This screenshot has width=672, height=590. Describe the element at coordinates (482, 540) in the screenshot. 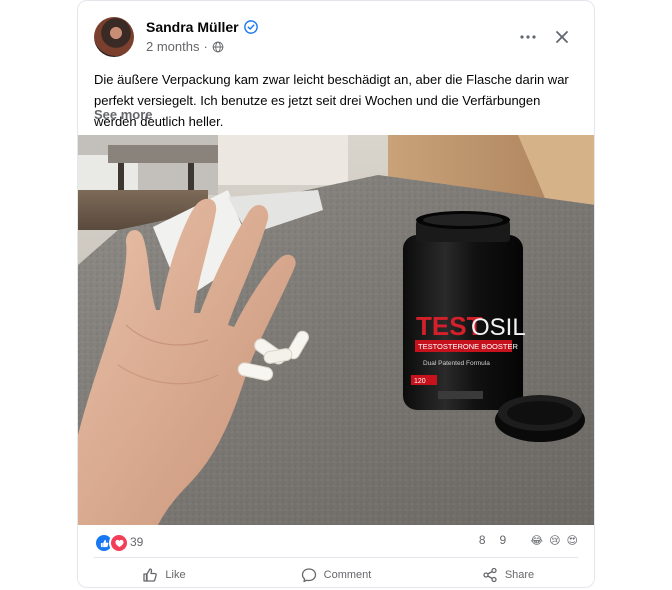

I see `comment-count: 8` at that location.